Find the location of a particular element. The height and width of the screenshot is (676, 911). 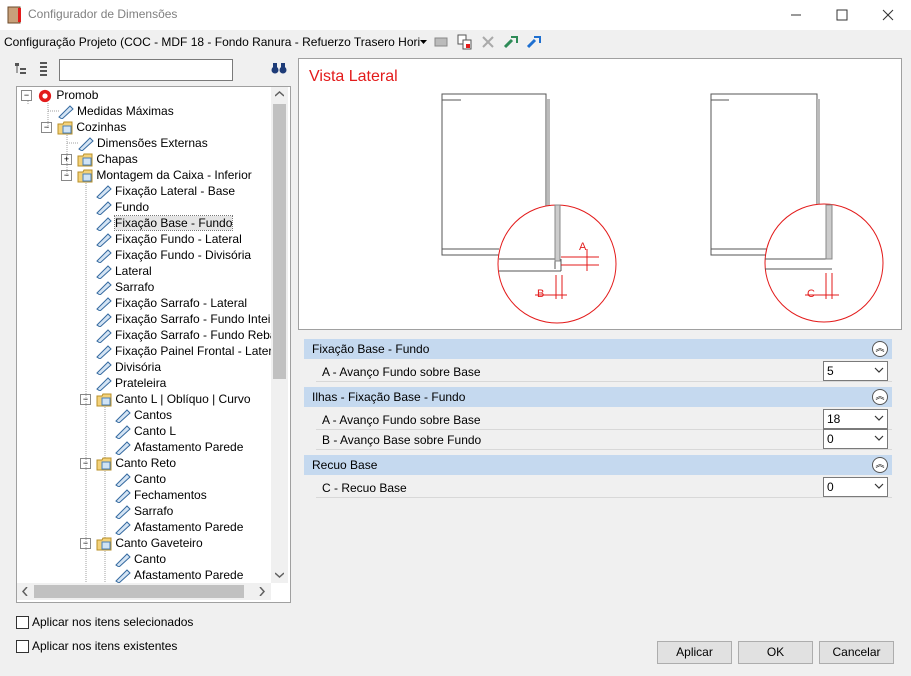

expand-all-icon is located at coordinates (22, 69).